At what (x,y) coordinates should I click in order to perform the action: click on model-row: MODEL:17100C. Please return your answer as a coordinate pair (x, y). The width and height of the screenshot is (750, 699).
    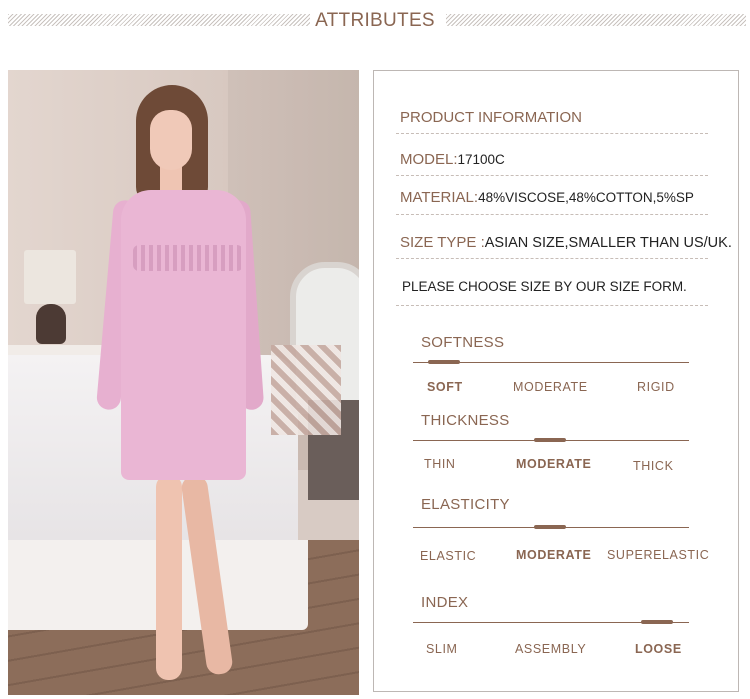
    Looking at the image, I should click on (553, 159).